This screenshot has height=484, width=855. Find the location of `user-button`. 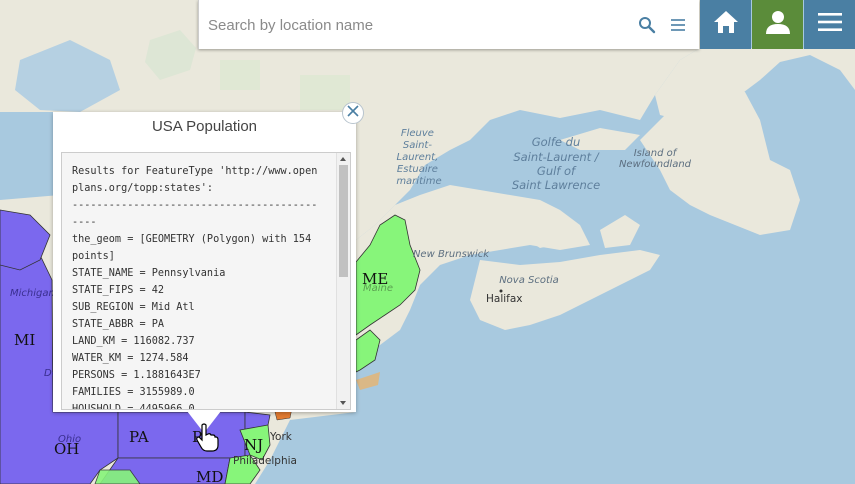

user-button is located at coordinates (777, 24).